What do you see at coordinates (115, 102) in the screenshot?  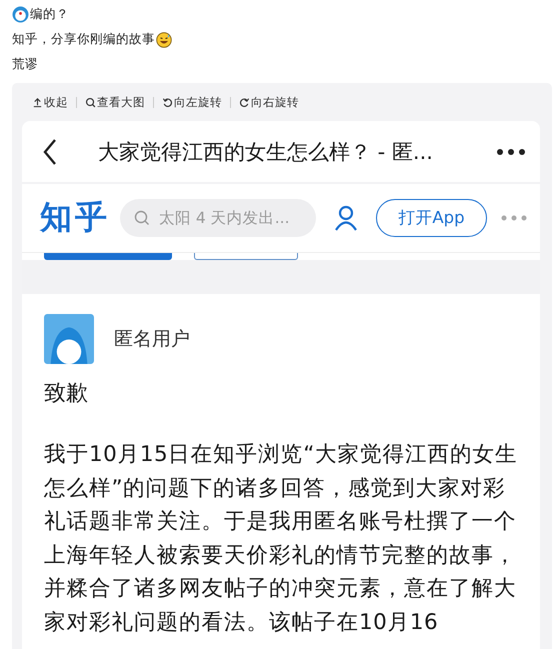 I see `image-tool-button: 查看大图` at bounding box center [115, 102].